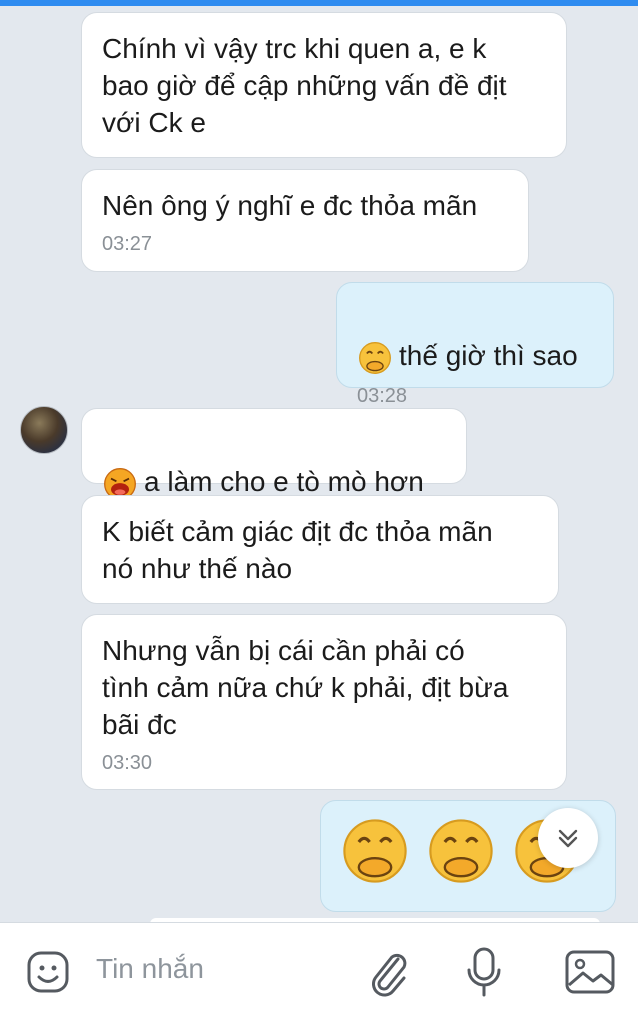  What do you see at coordinates (44, 430) in the screenshot?
I see `avatar` at bounding box center [44, 430].